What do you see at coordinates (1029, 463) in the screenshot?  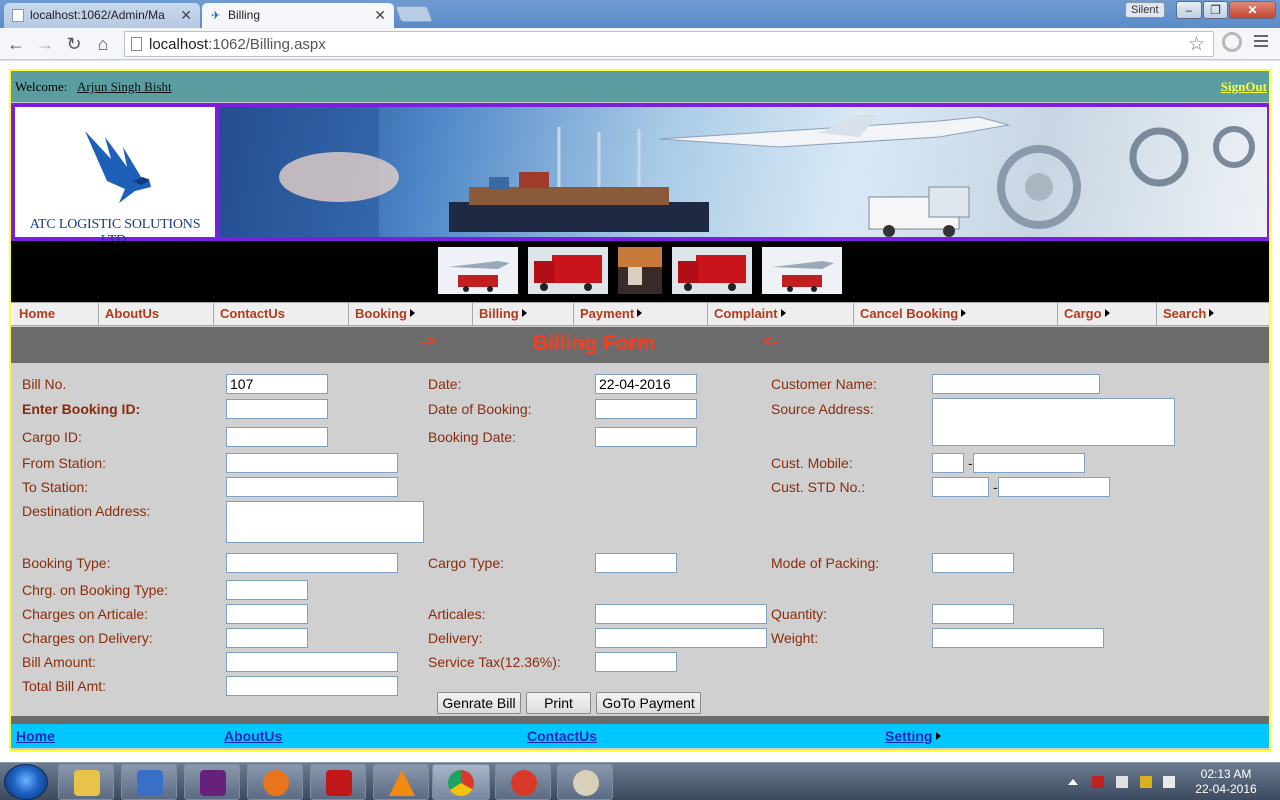 I see `mobile-number-field` at bounding box center [1029, 463].